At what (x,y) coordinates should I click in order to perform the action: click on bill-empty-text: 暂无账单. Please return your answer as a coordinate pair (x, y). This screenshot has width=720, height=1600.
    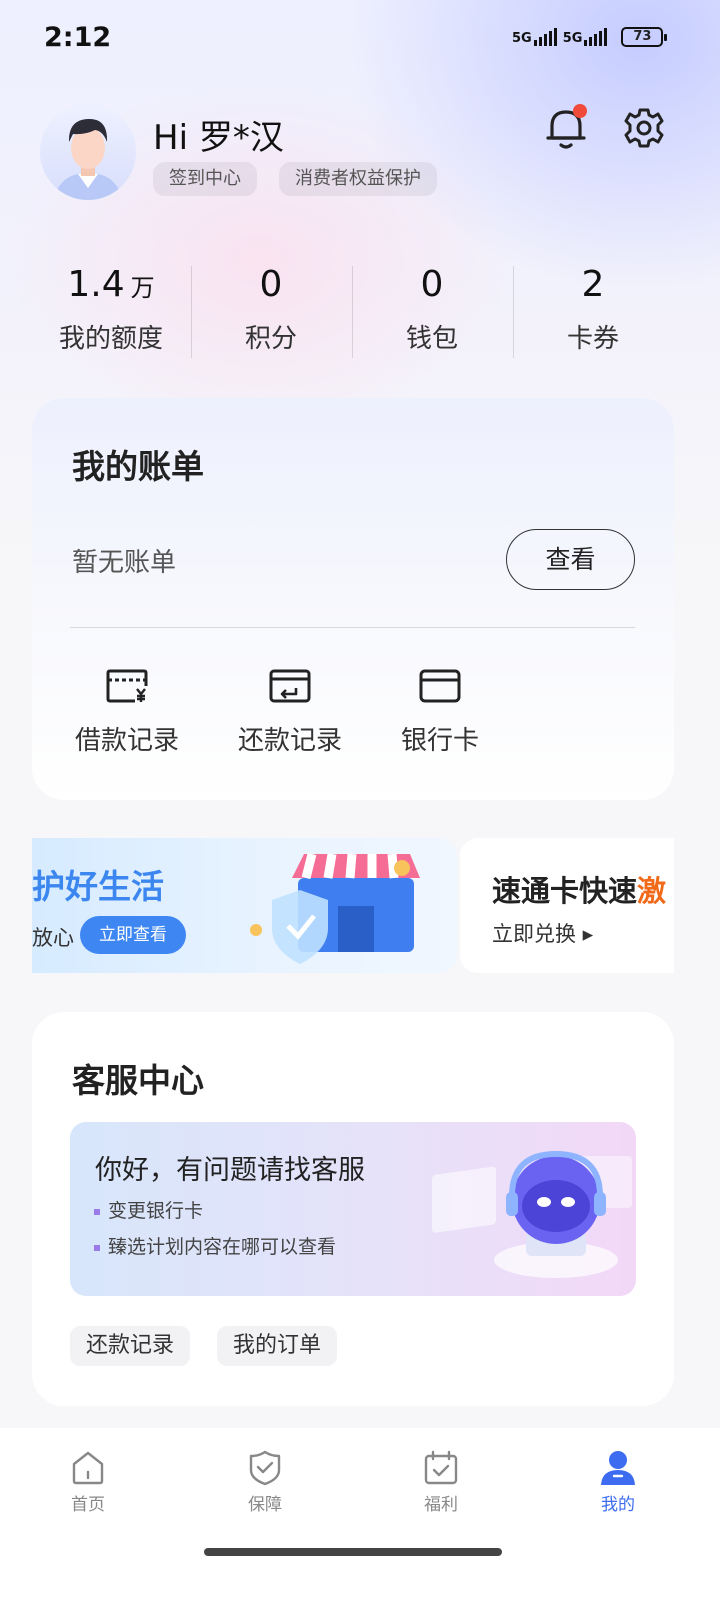
    Looking at the image, I should click on (124, 563).